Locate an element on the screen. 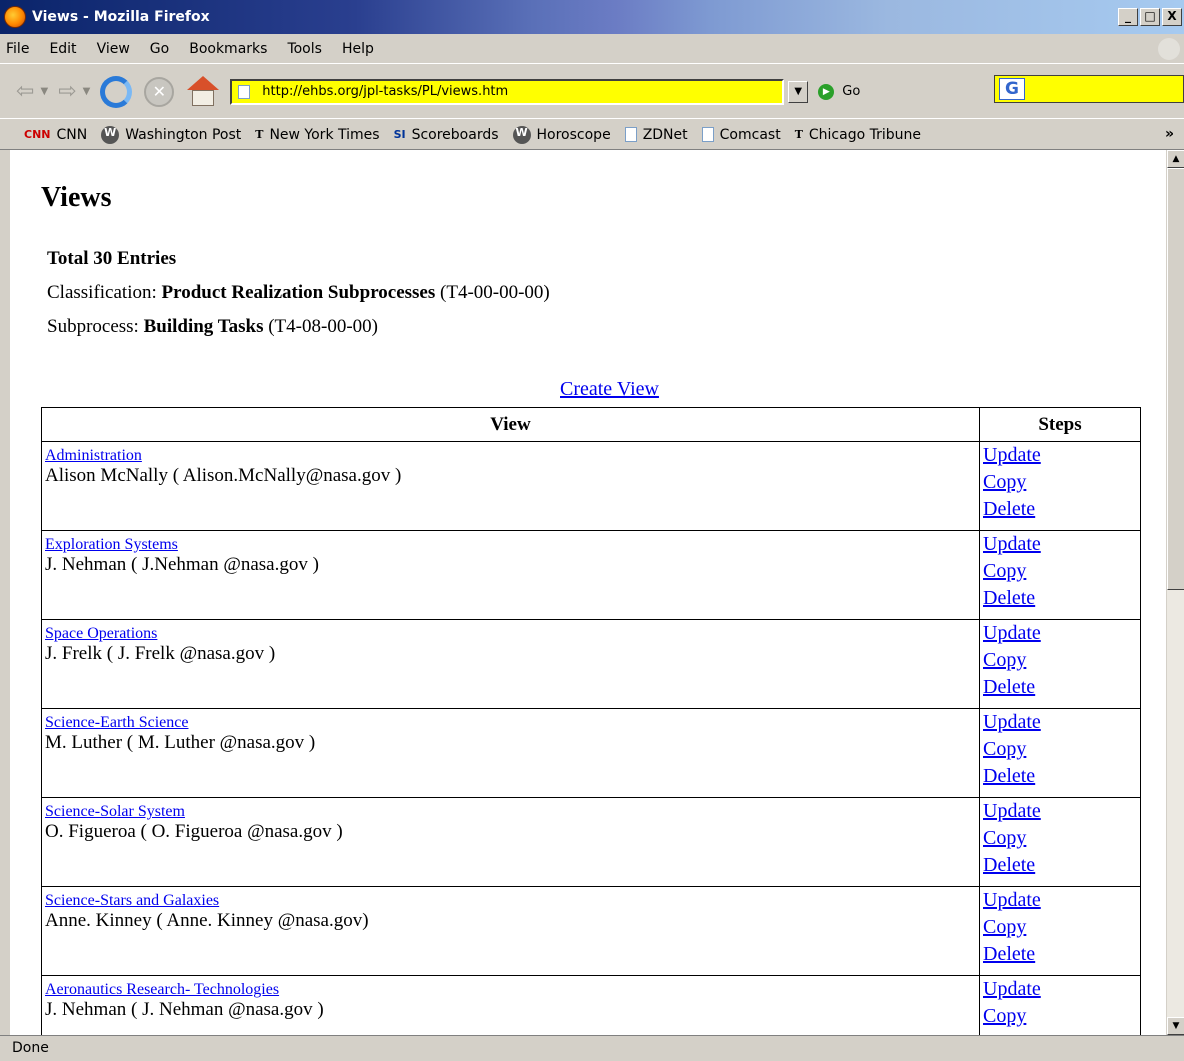  page-title: Views is located at coordinates (76, 197).